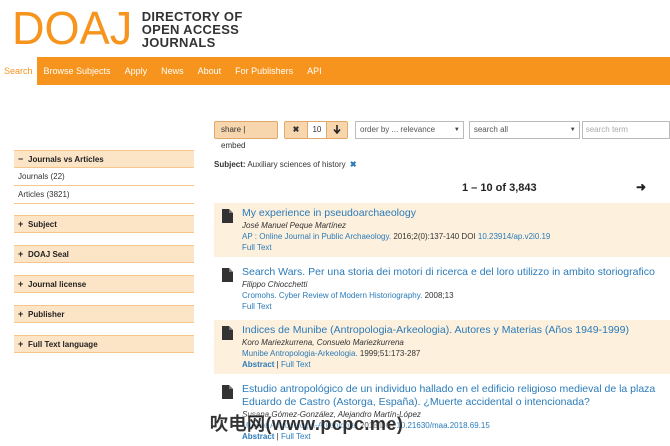 The height and width of the screenshot is (446, 670). What do you see at coordinates (172, 71) in the screenshot?
I see `nav-news: News` at bounding box center [172, 71].